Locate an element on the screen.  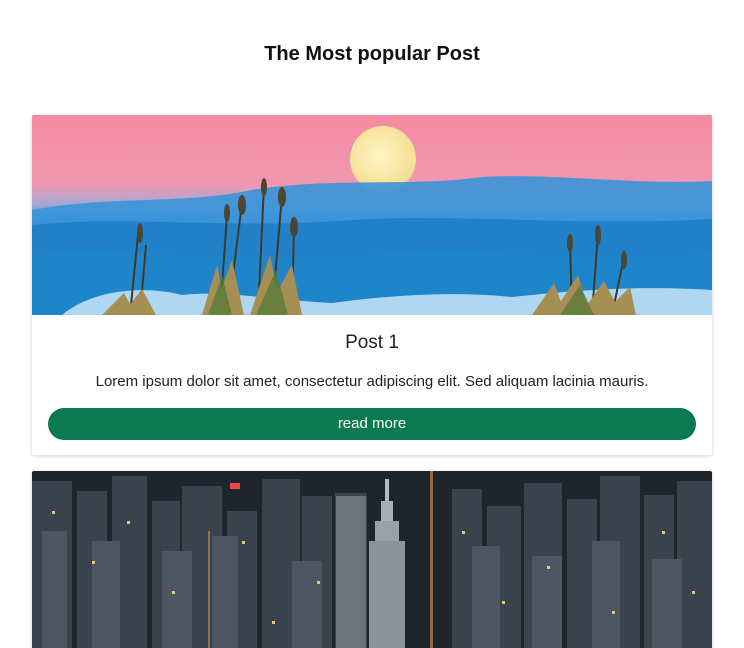
read-more-button: read more is located at coordinates (372, 424).